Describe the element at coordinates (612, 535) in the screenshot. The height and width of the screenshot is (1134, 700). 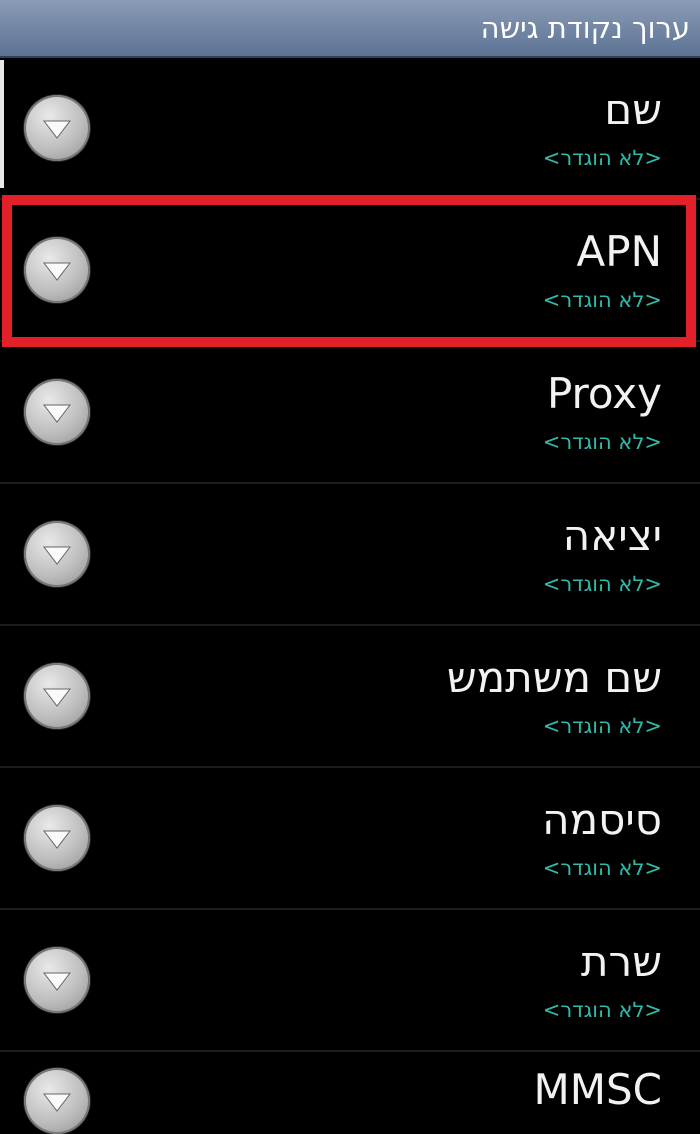
I see `list-item-label: יציאה` at that location.